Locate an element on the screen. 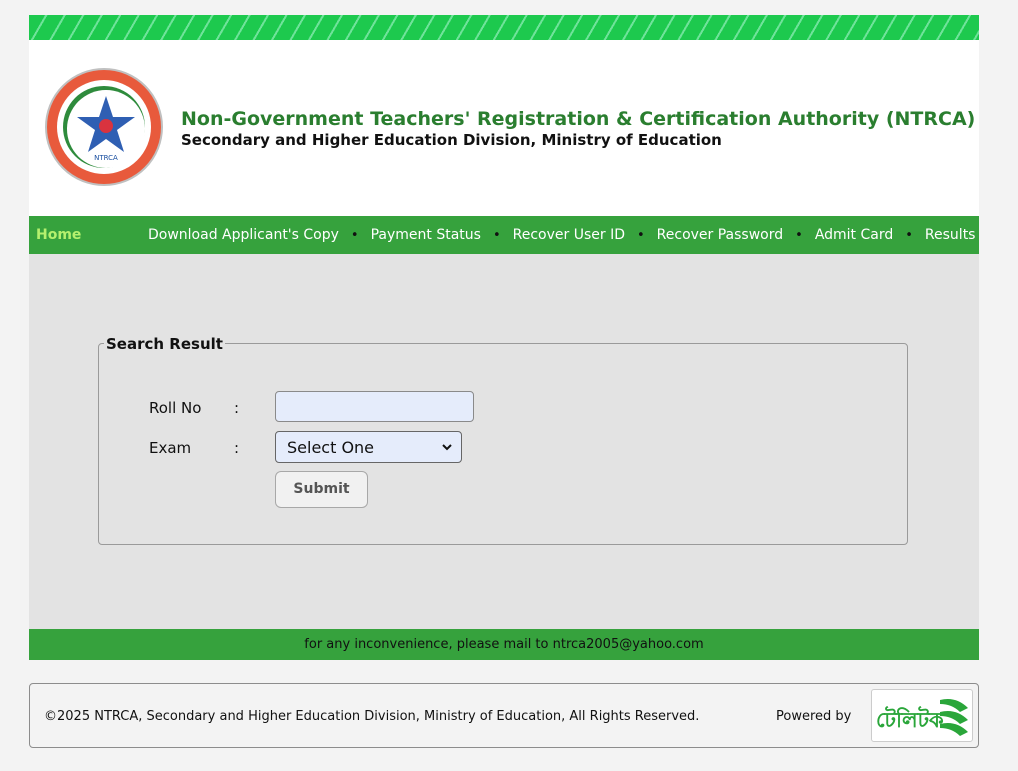 The width and height of the screenshot is (1018, 771). exam-colon: : is located at coordinates (237, 448).